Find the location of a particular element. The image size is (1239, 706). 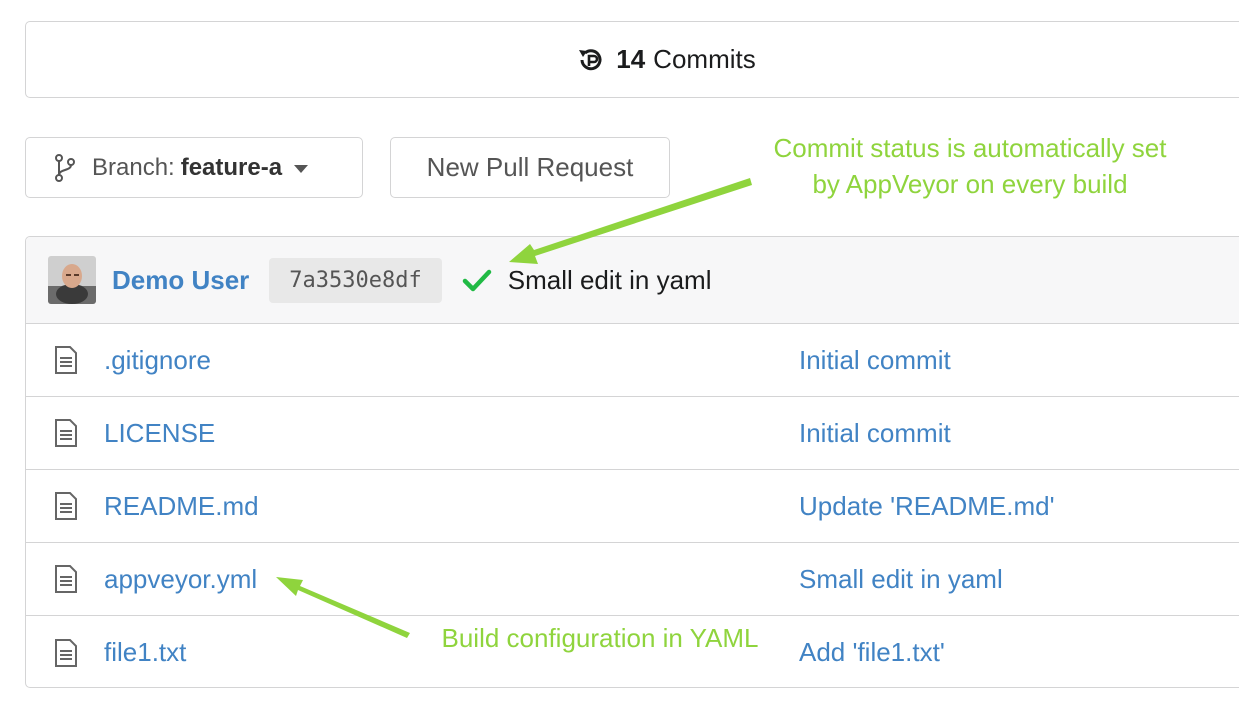

file-name-link: appveyor.yml is located at coordinates (180, 579).